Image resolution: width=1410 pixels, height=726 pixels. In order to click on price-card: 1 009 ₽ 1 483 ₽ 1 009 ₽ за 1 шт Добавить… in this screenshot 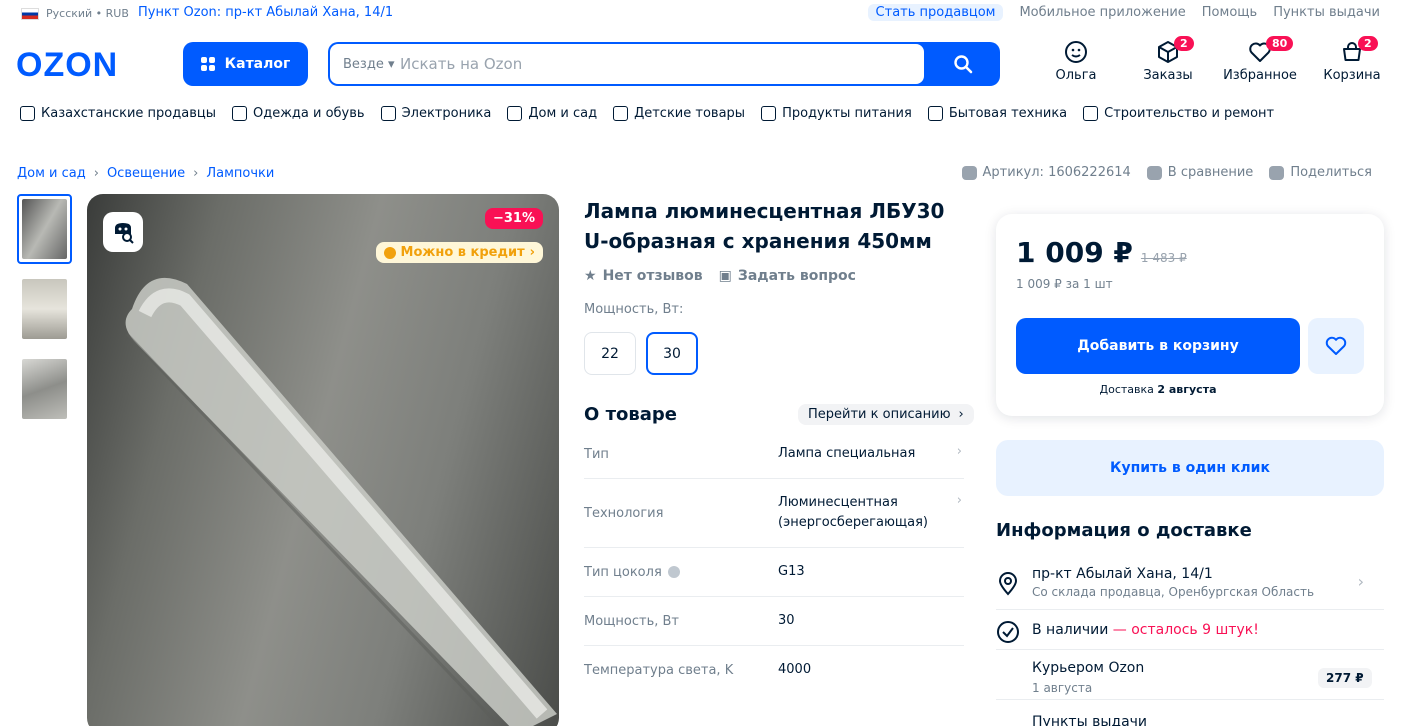, I will do `click(1190, 315)`.